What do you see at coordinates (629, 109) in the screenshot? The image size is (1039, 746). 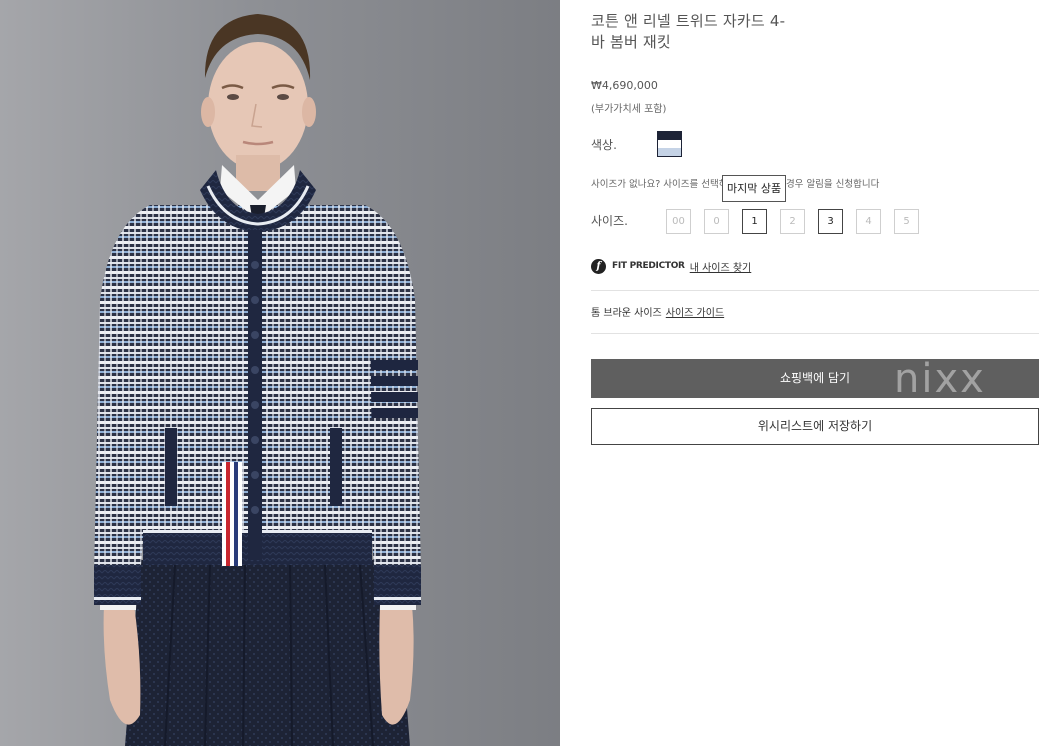 I see `tax-note: (부가가치세 포함)` at bounding box center [629, 109].